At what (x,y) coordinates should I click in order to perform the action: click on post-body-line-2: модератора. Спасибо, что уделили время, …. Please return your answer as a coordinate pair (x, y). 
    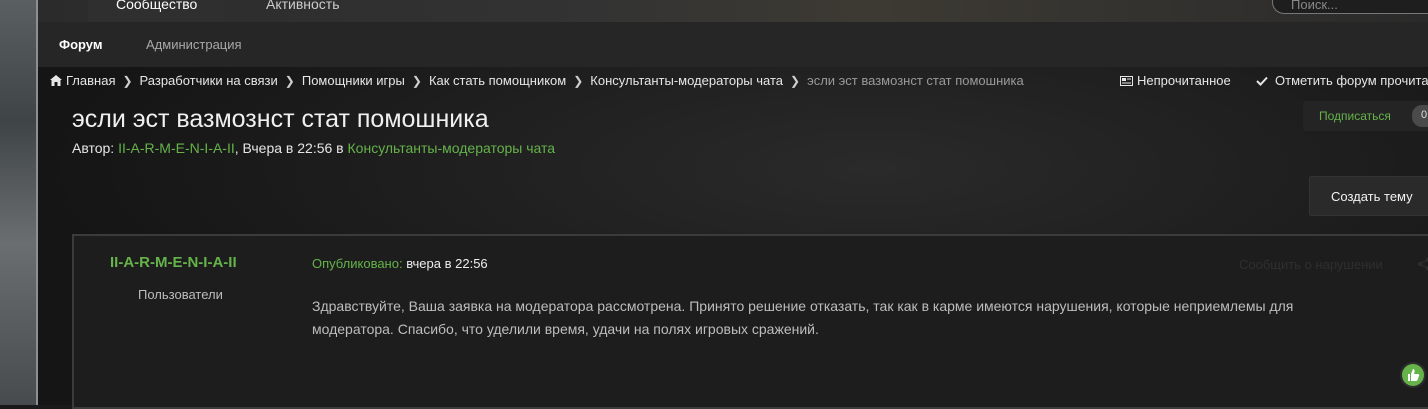
    Looking at the image, I should click on (565, 329).